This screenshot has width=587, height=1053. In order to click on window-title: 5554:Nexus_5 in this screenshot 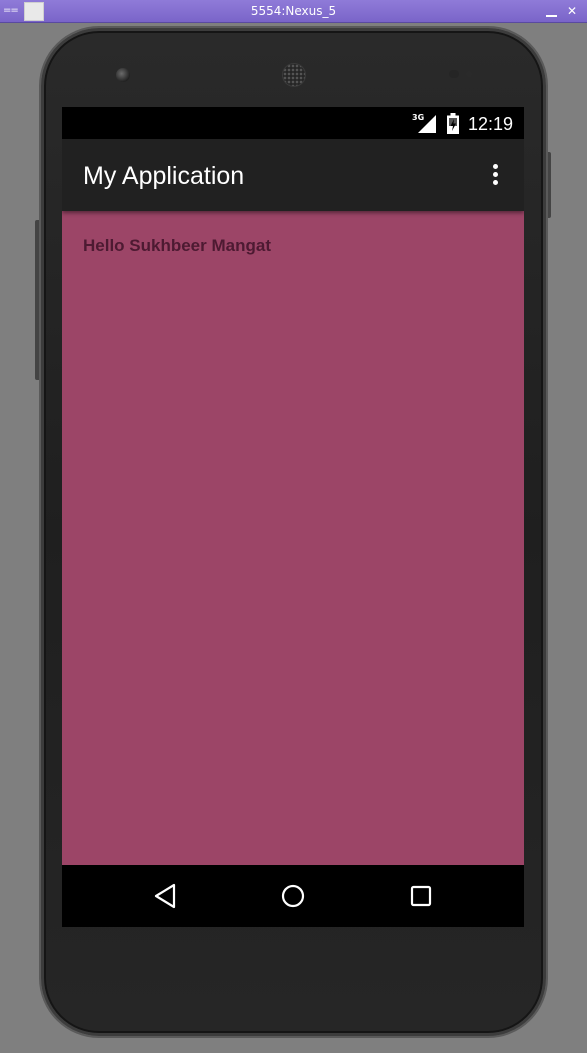, I will do `click(293, 11)`.